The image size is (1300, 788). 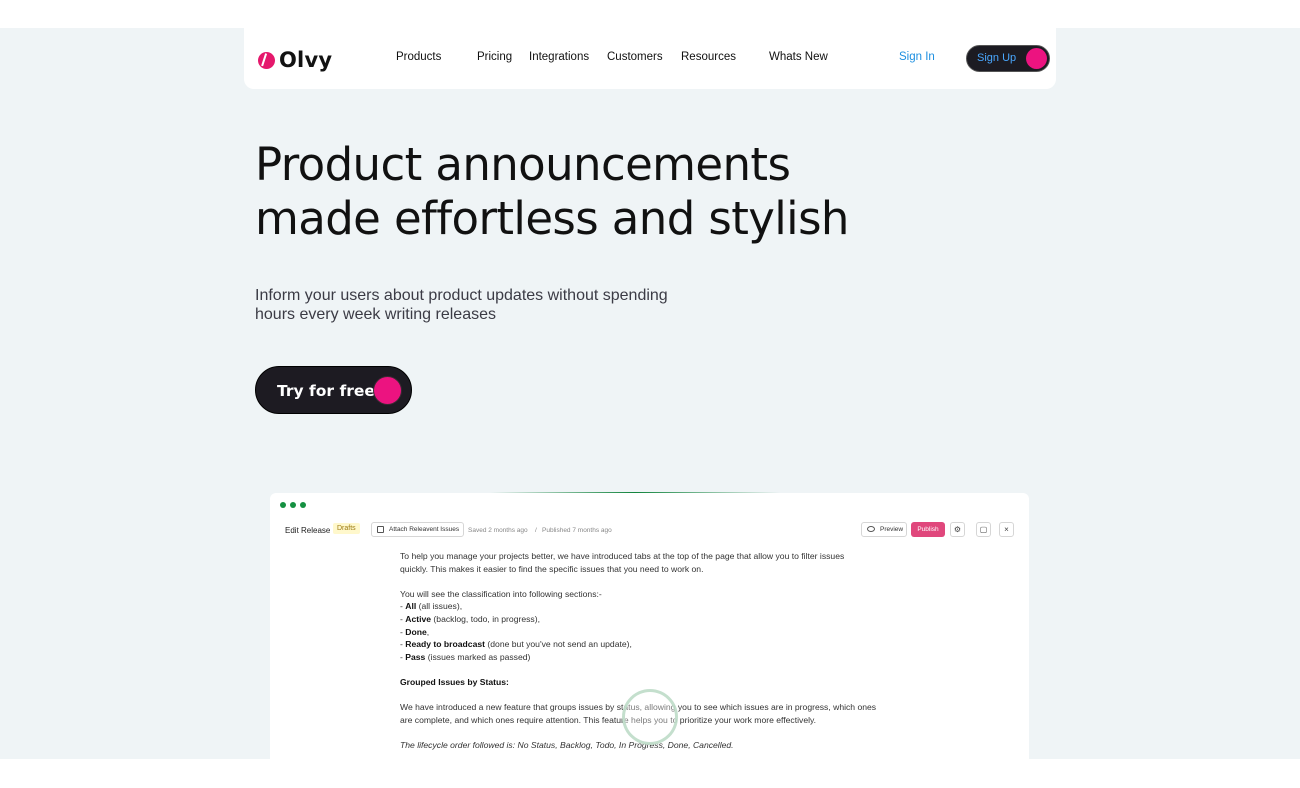 What do you see at coordinates (660, 657) in the screenshot?
I see `doc-list-item: - Pass (issues marked as passed)` at bounding box center [660, 657].